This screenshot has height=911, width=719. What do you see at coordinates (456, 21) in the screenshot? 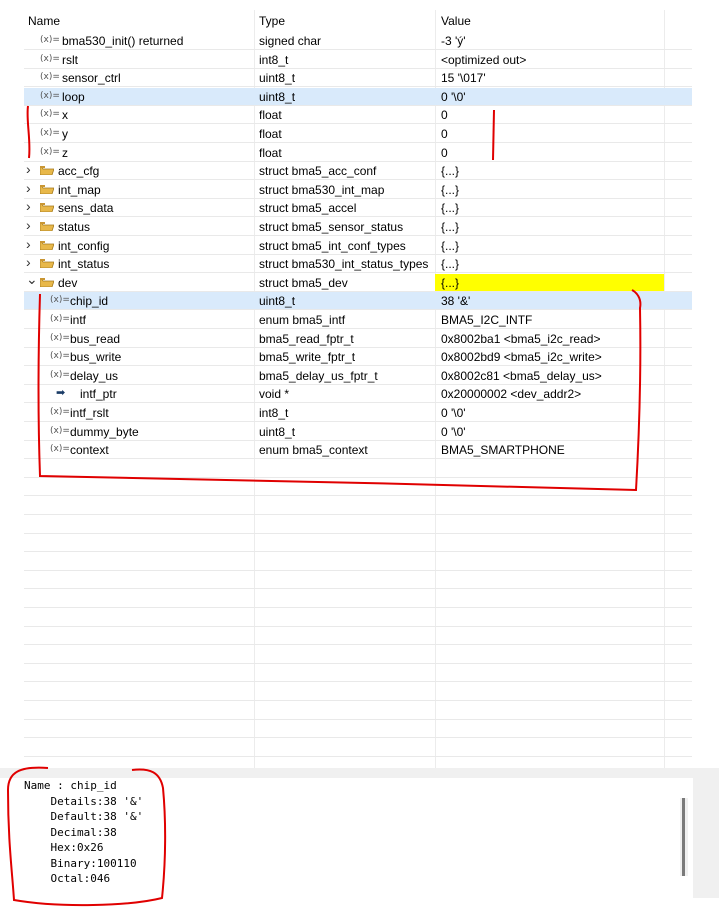
I see `column-header-value: Value` at bounding box center [456, 21].